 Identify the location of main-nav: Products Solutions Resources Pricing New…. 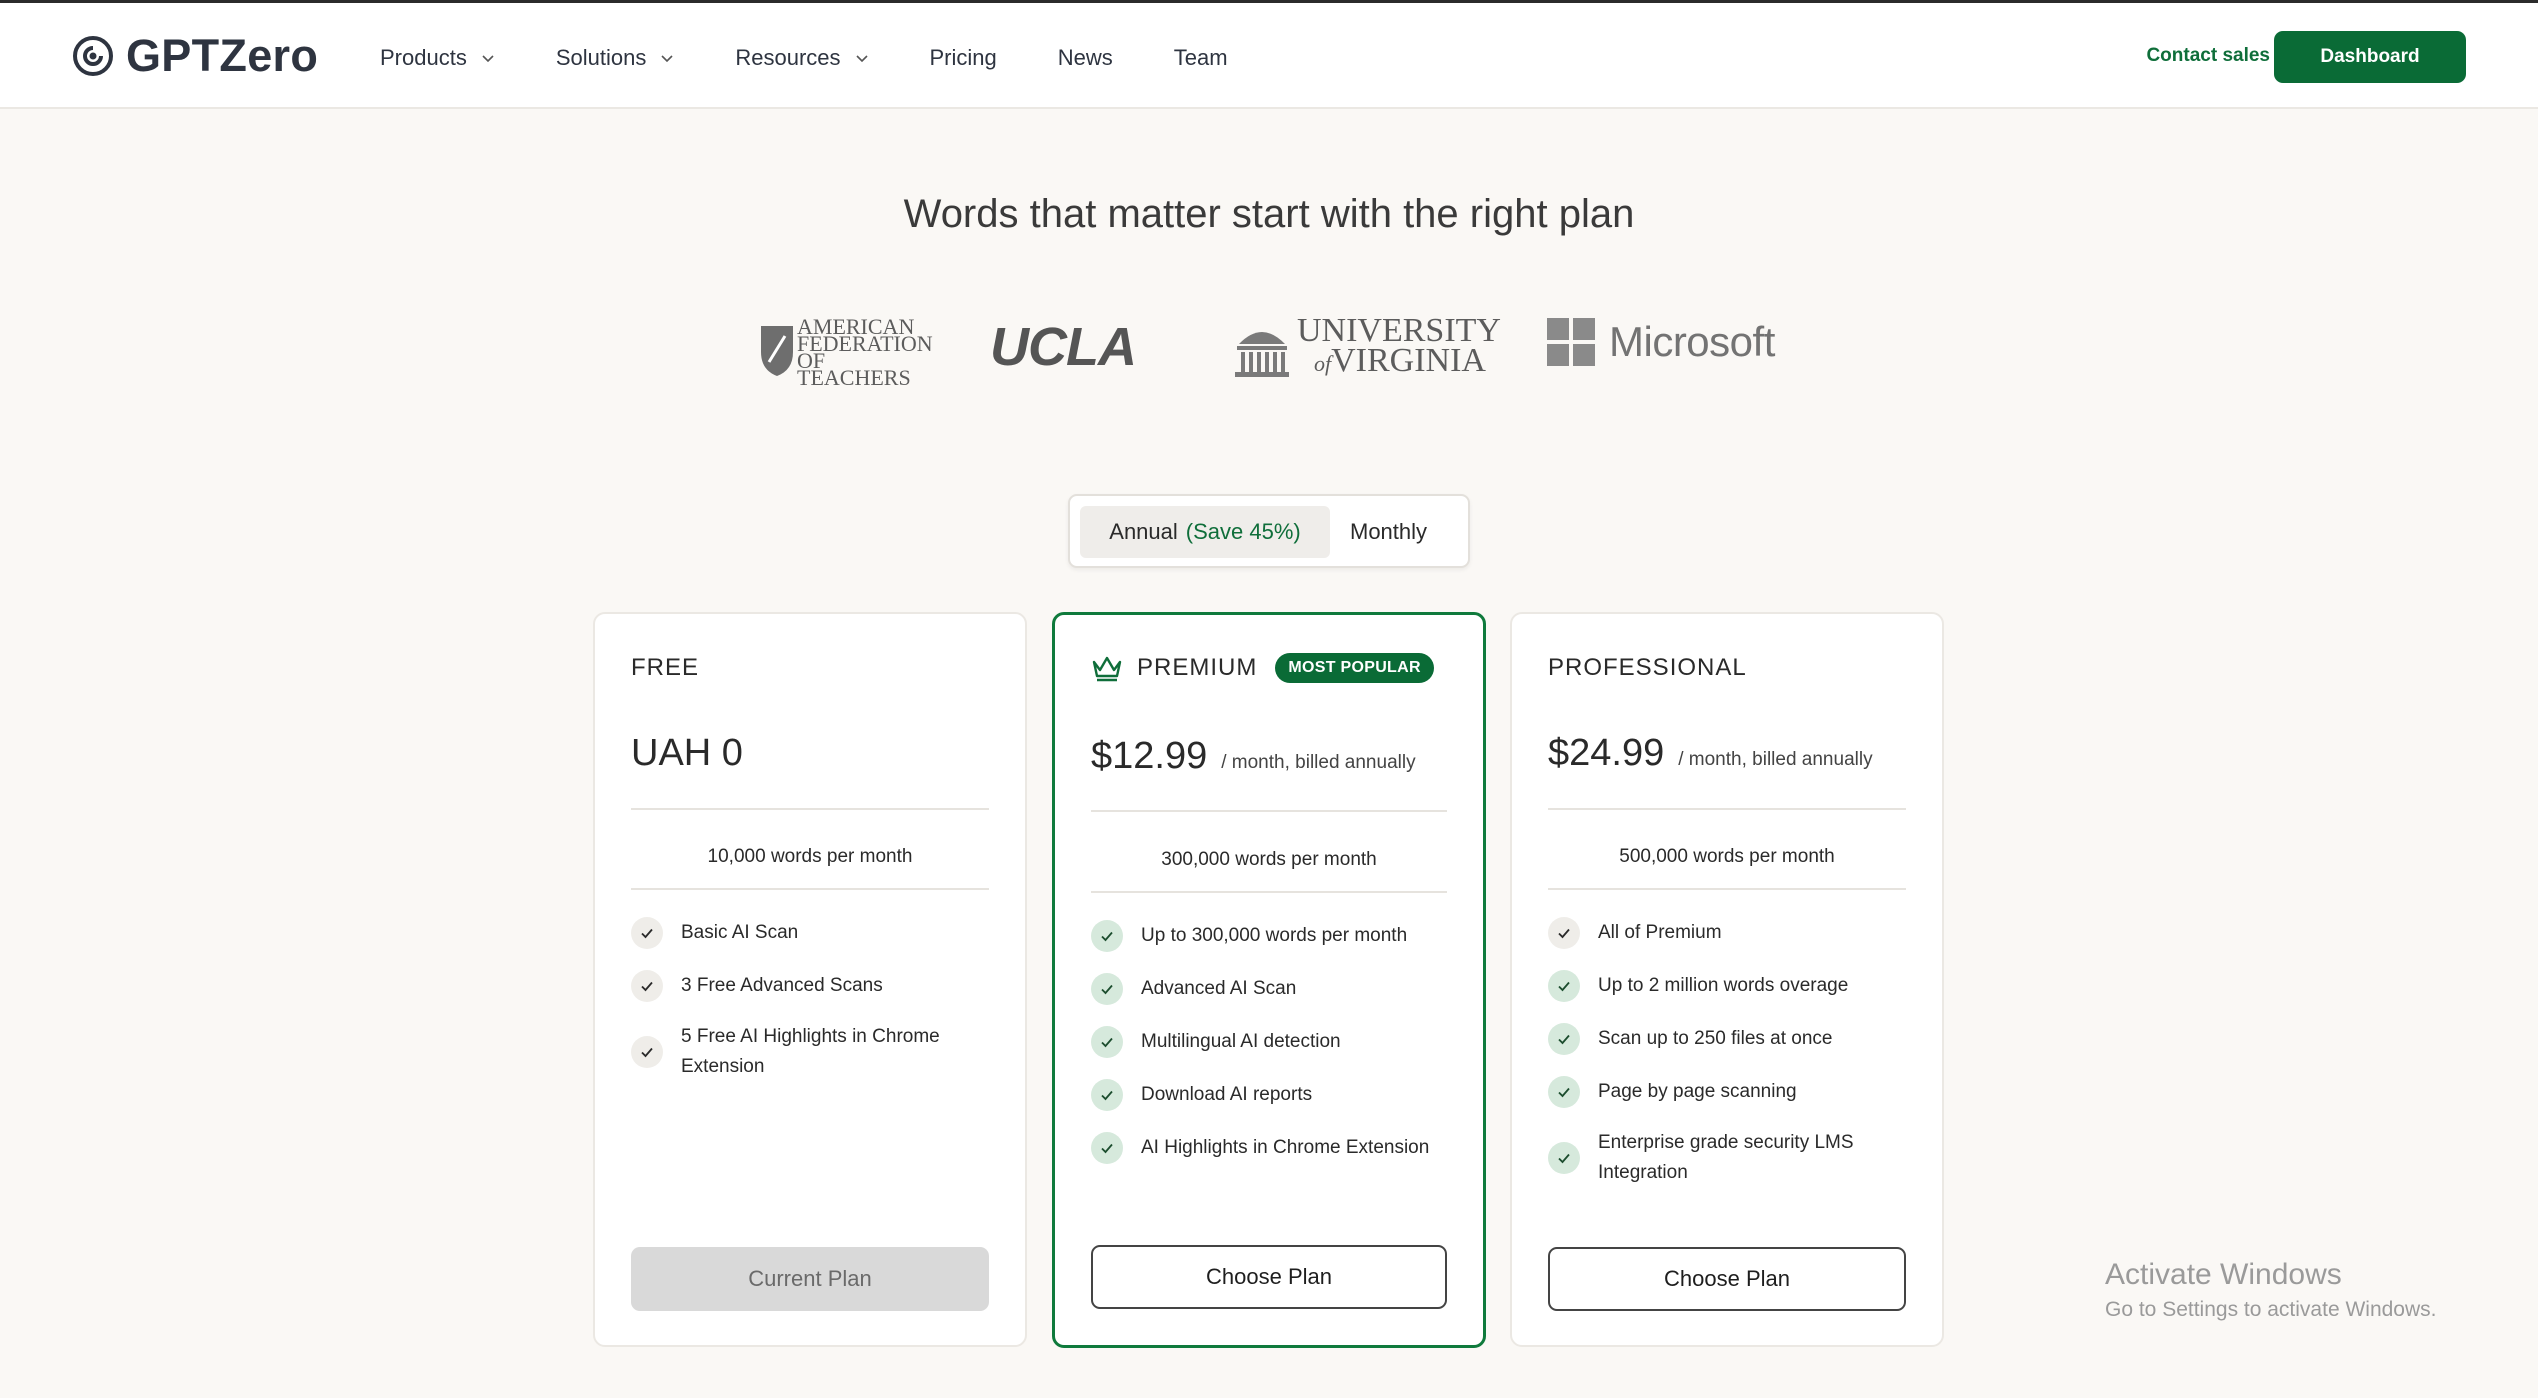
(834, 58).